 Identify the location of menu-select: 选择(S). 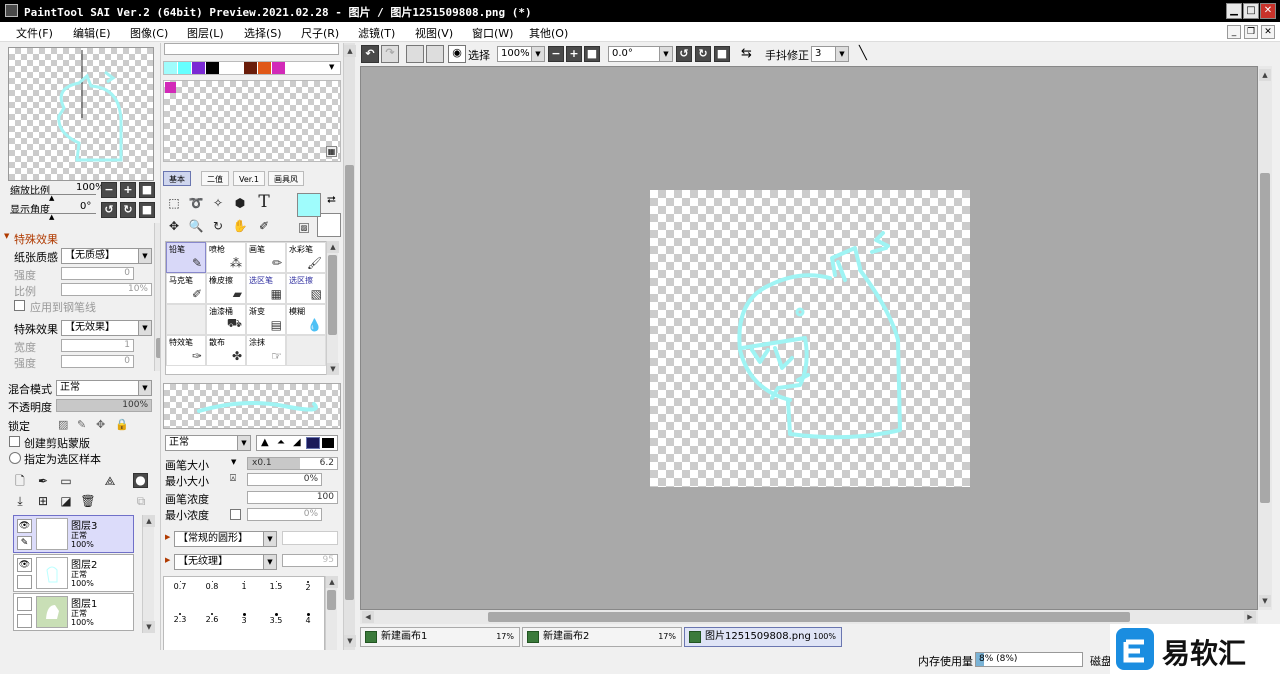
(263, 33).